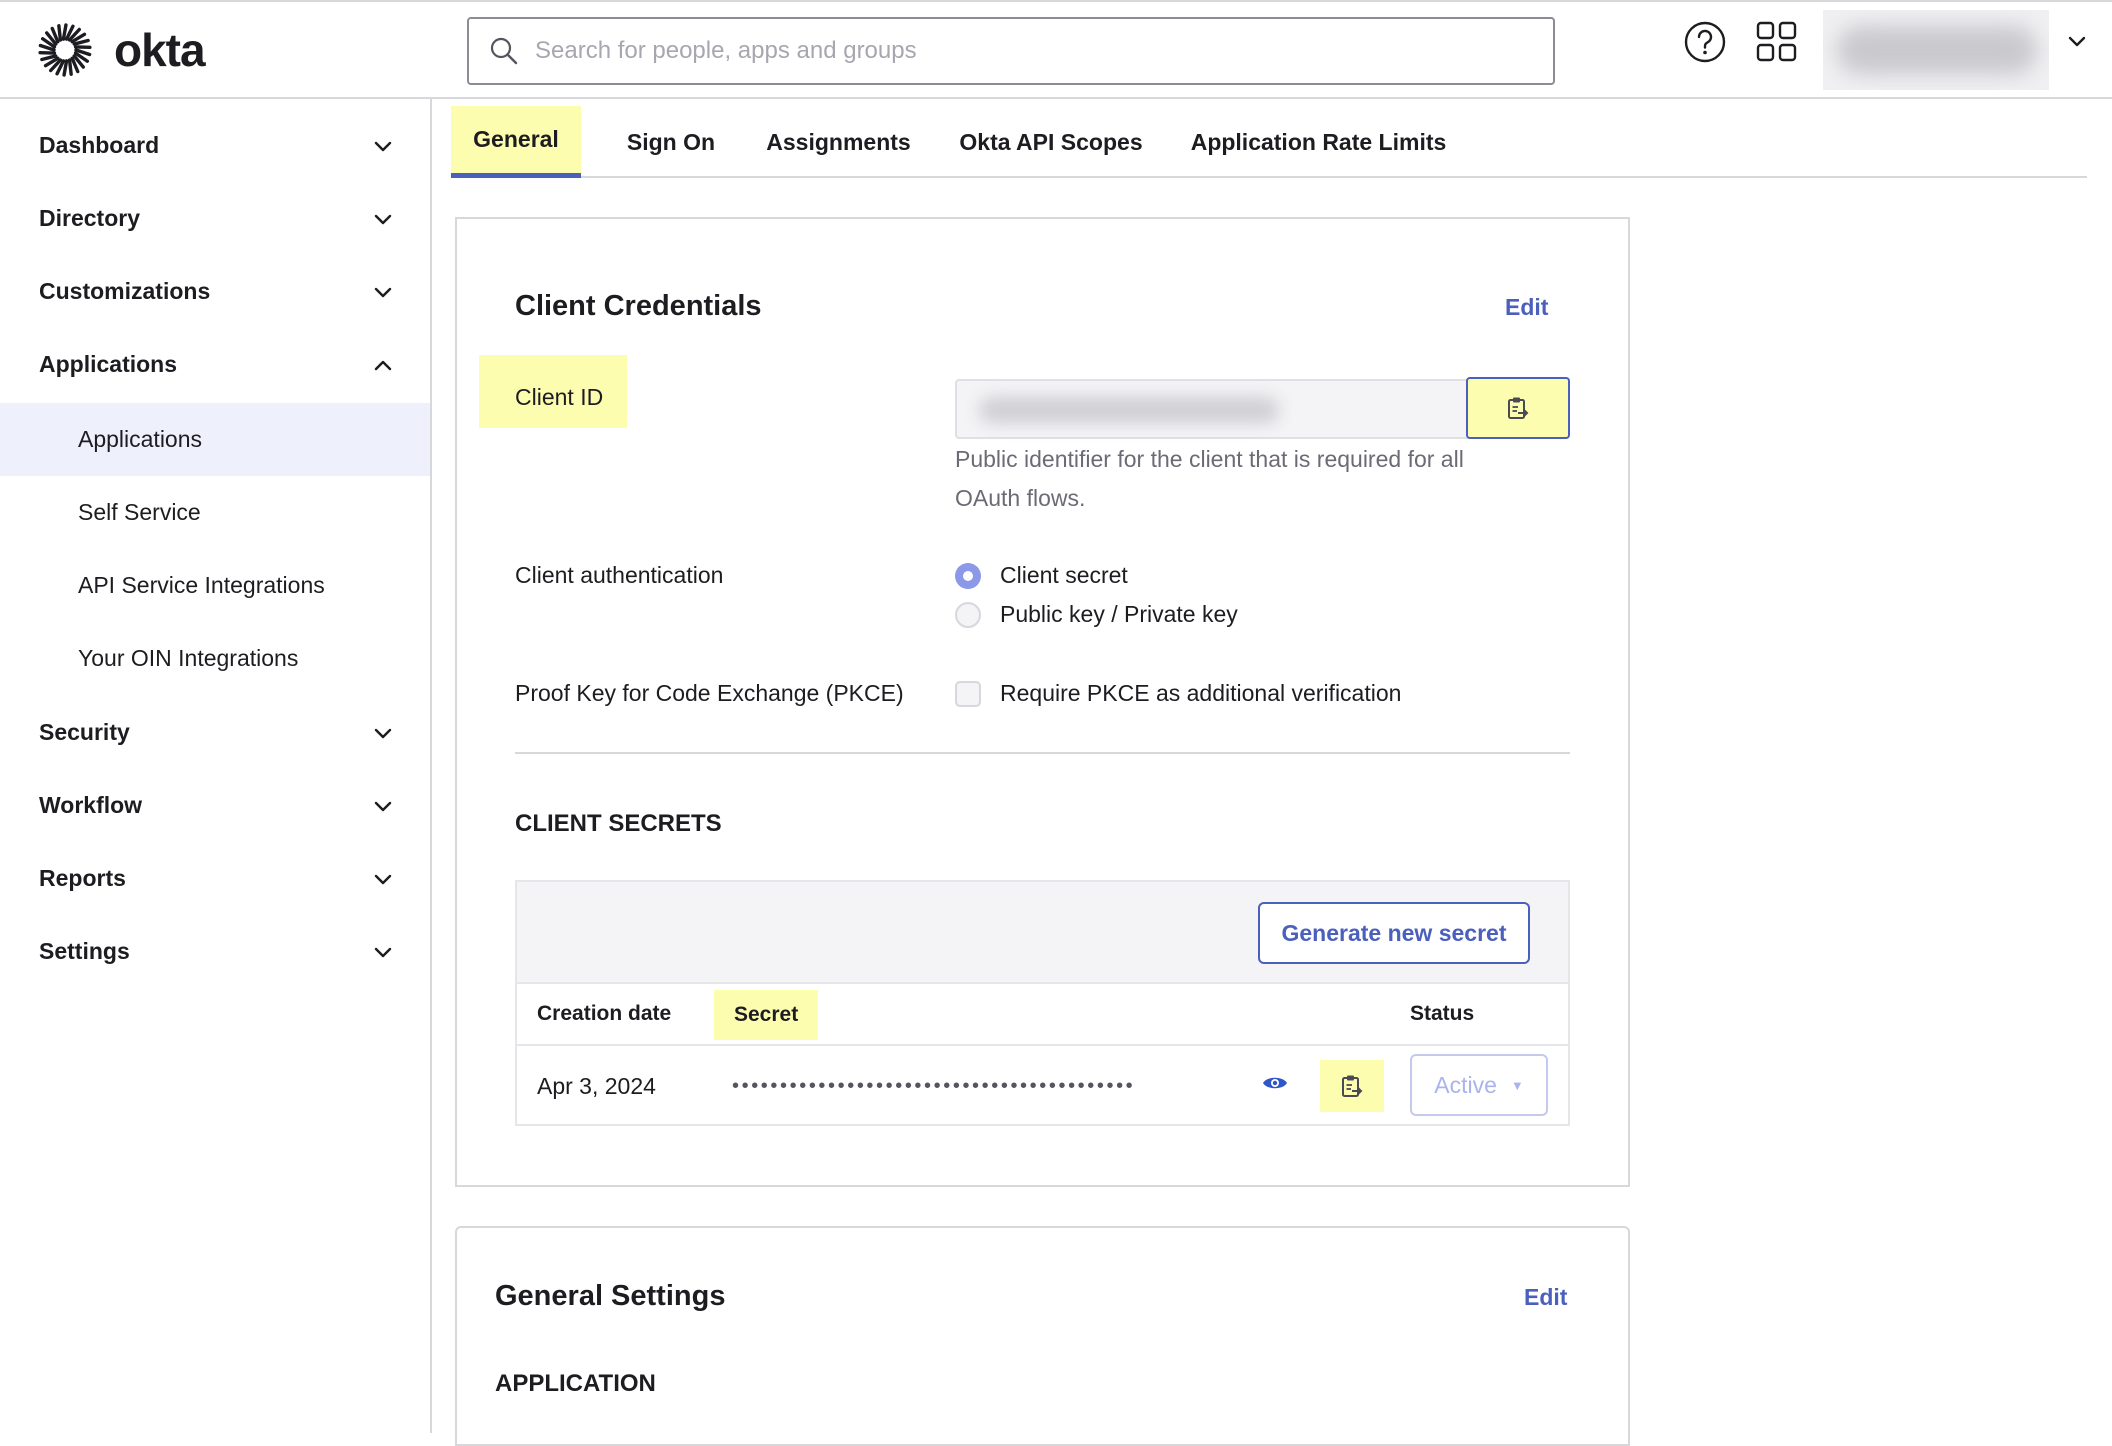 Image resolution: width=2112 pixels, height=1446 pixels. What do you see at coordinates (553, 391) in the screenshot?
I see `client-id-label: Client ID` at bounding box center [553, 391].